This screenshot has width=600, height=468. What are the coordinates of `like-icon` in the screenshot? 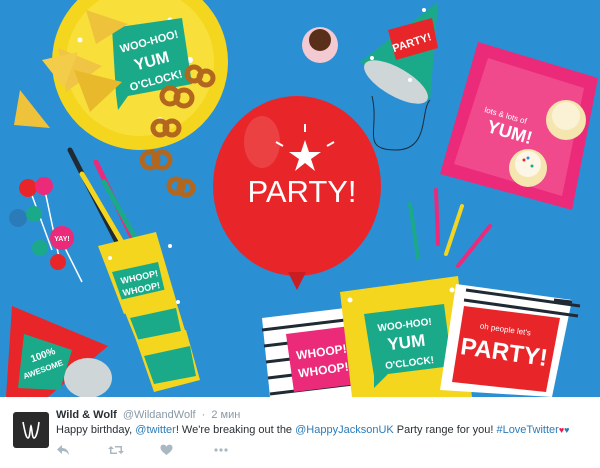 It's located at (166, 449).